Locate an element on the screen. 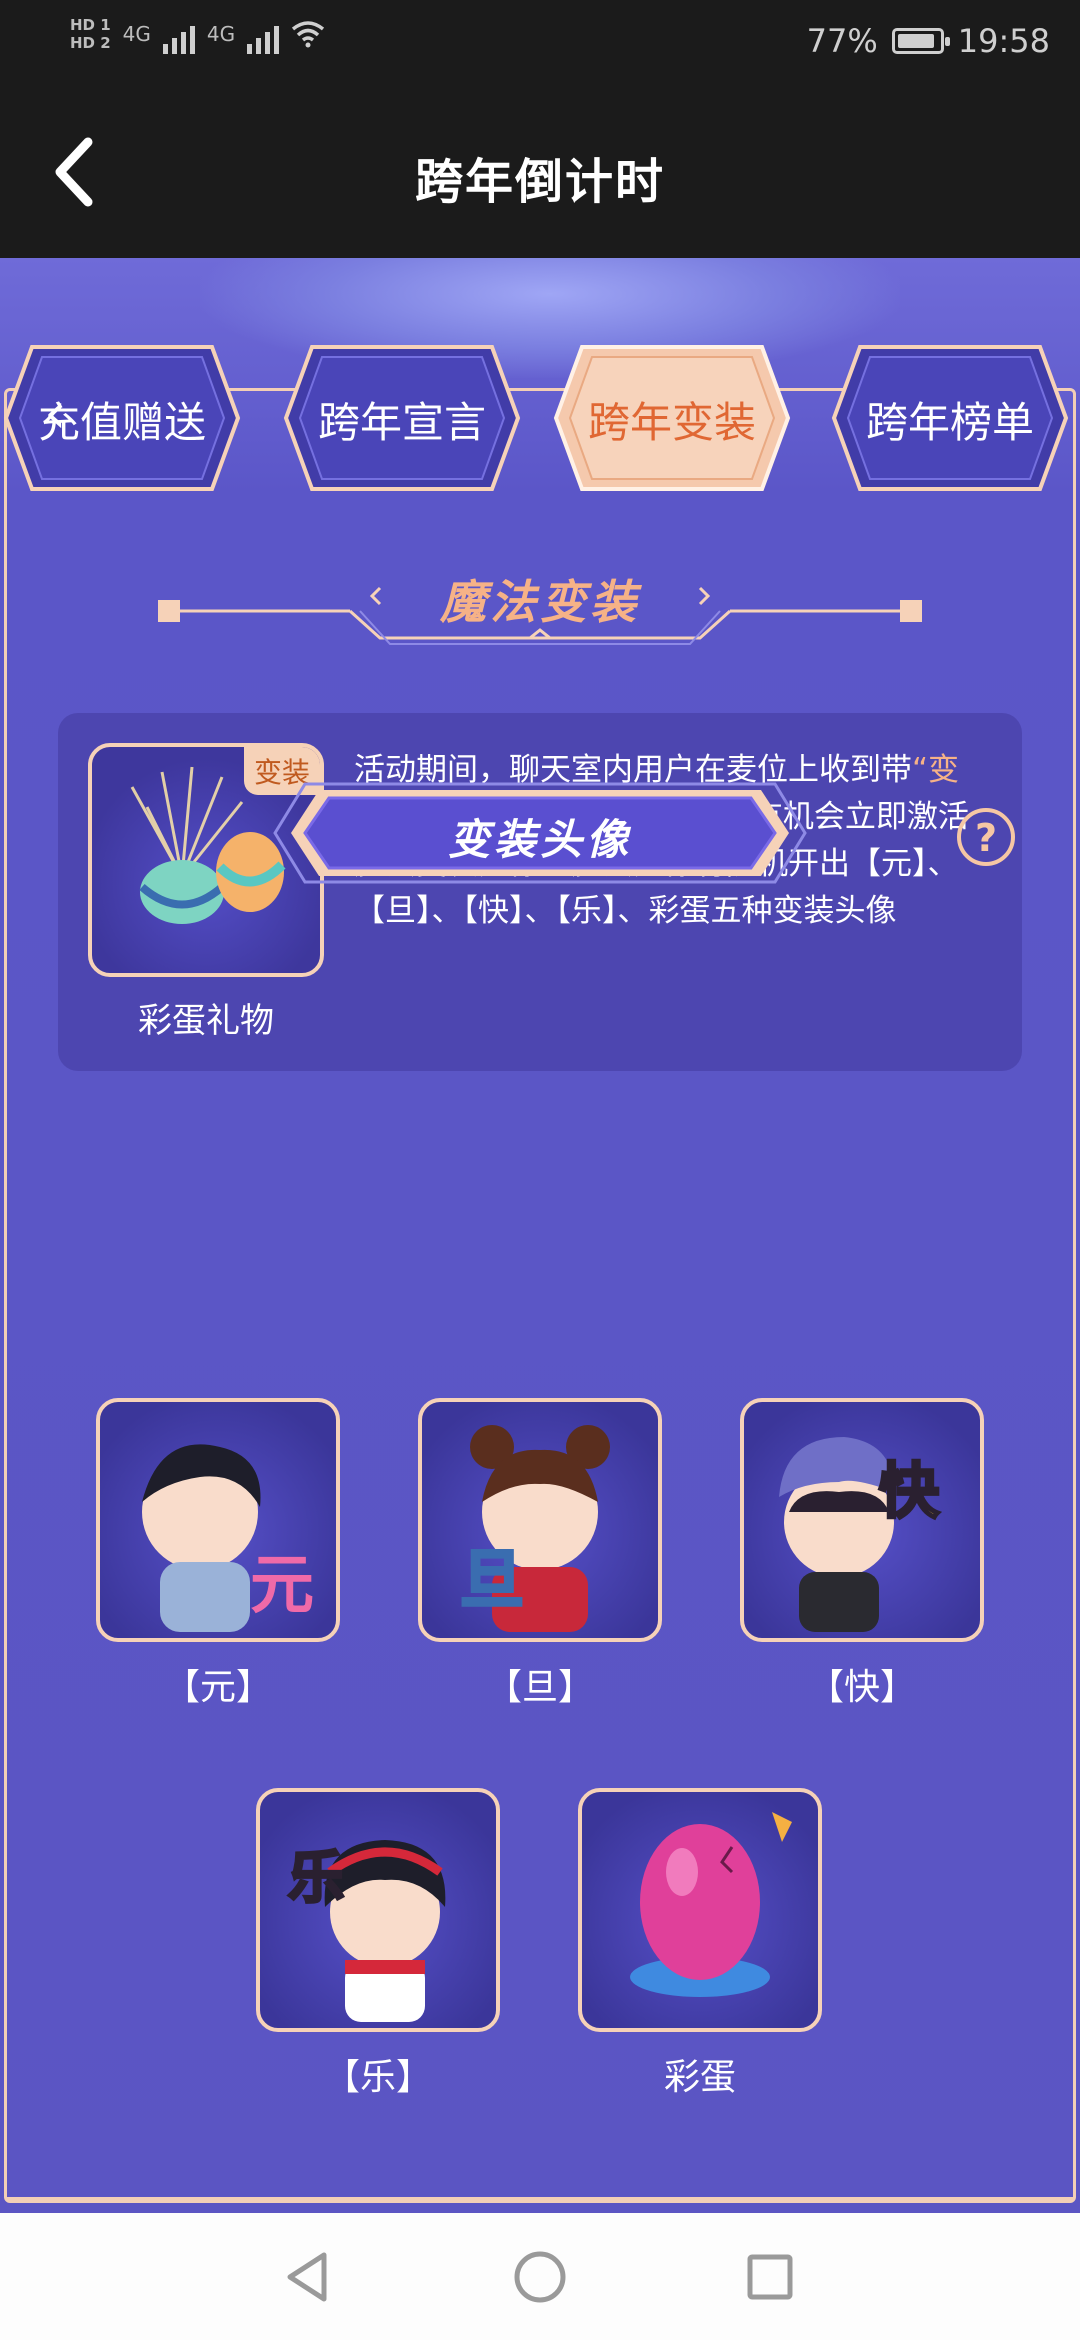 This screenshot has height=2340, width=1080. hd2-label: HD 2 is located at coordinates (90, 43).